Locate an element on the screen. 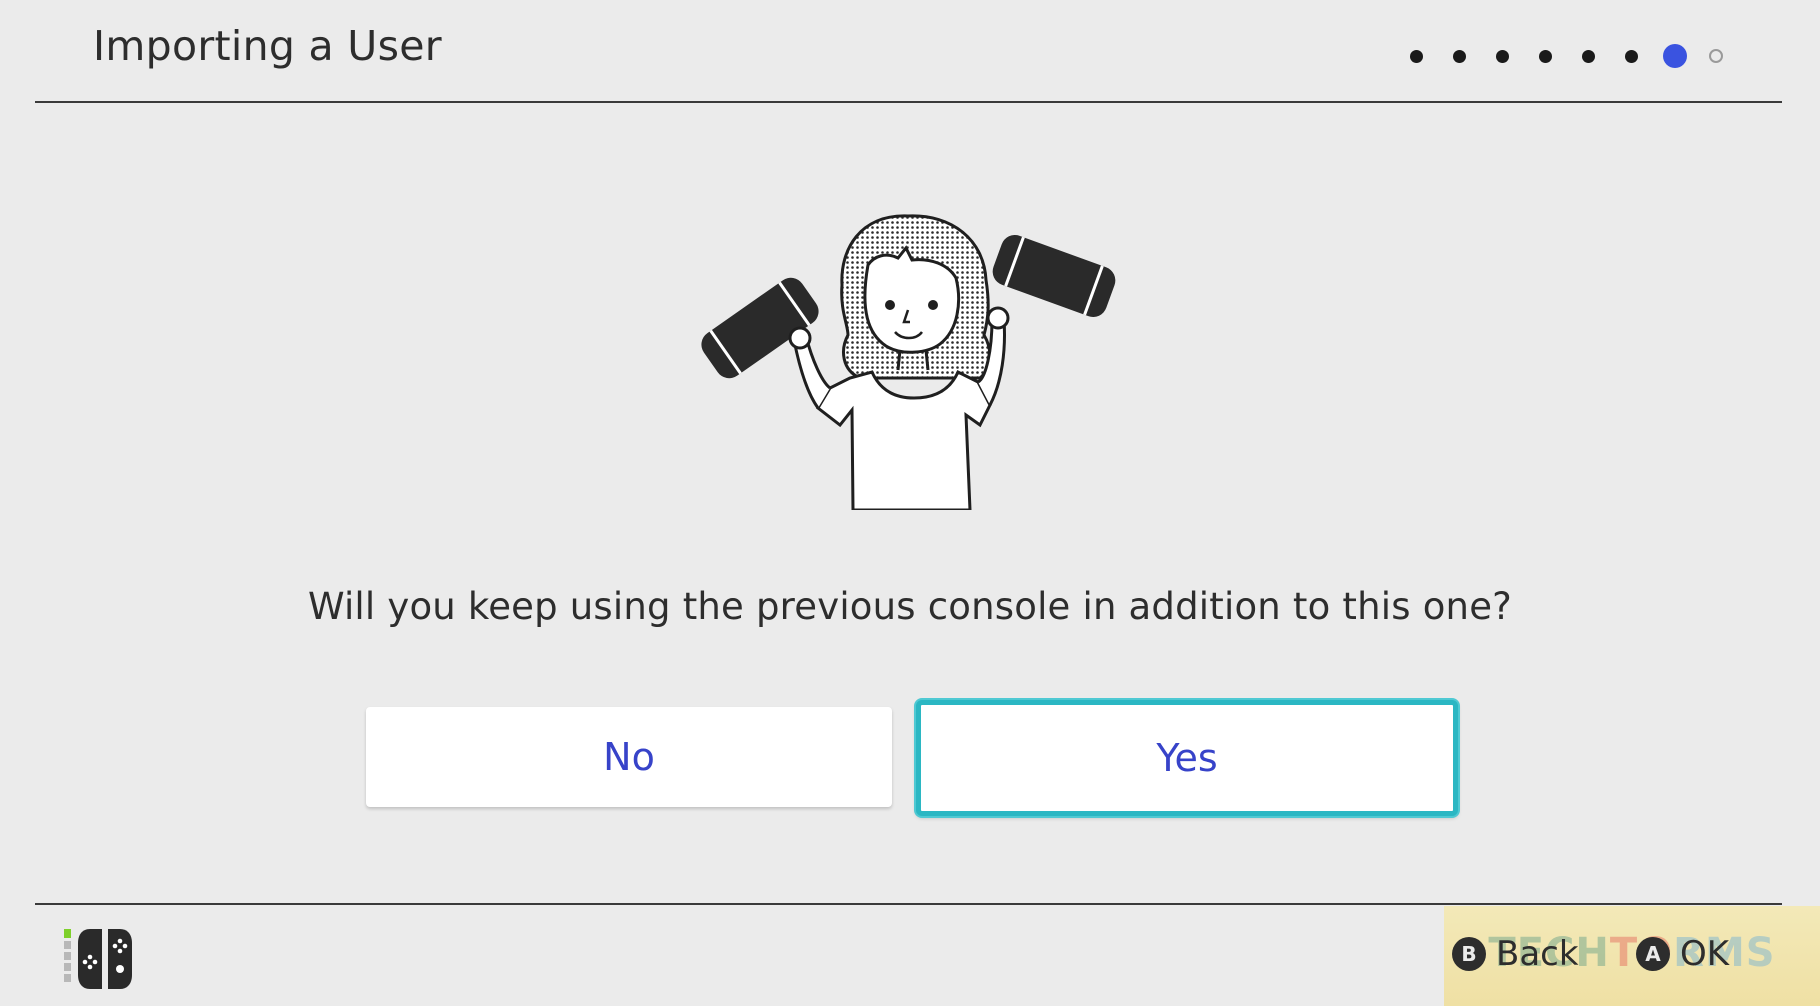  back-label: Back is located at coordinates (1537, 954).